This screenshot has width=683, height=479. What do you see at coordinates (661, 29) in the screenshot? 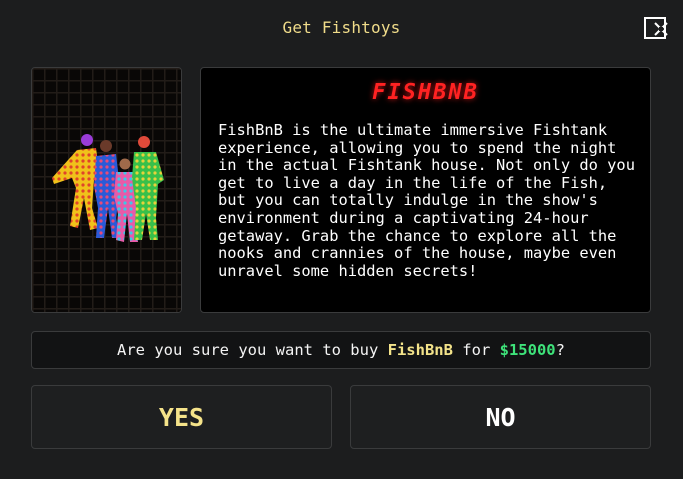
I see `close-x-icon` at bounding box center [661, 29].